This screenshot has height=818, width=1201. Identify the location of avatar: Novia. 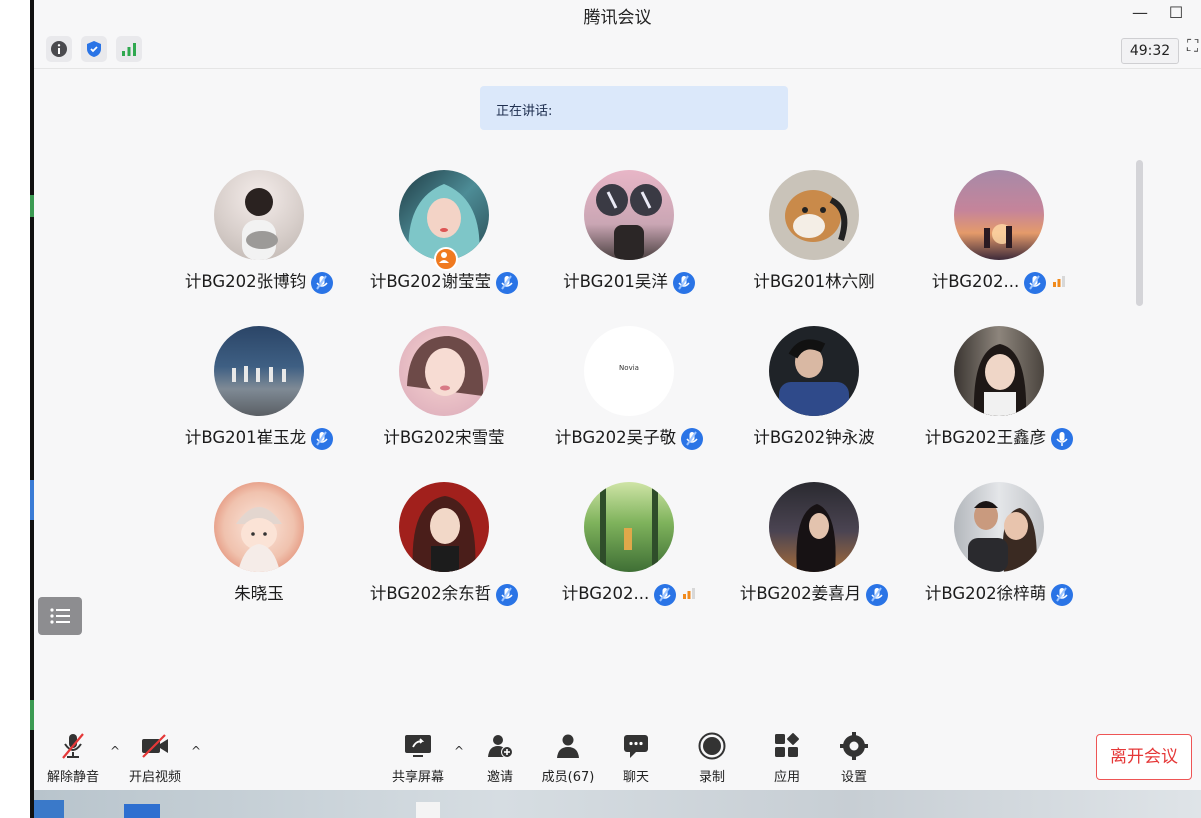
(629, 371).